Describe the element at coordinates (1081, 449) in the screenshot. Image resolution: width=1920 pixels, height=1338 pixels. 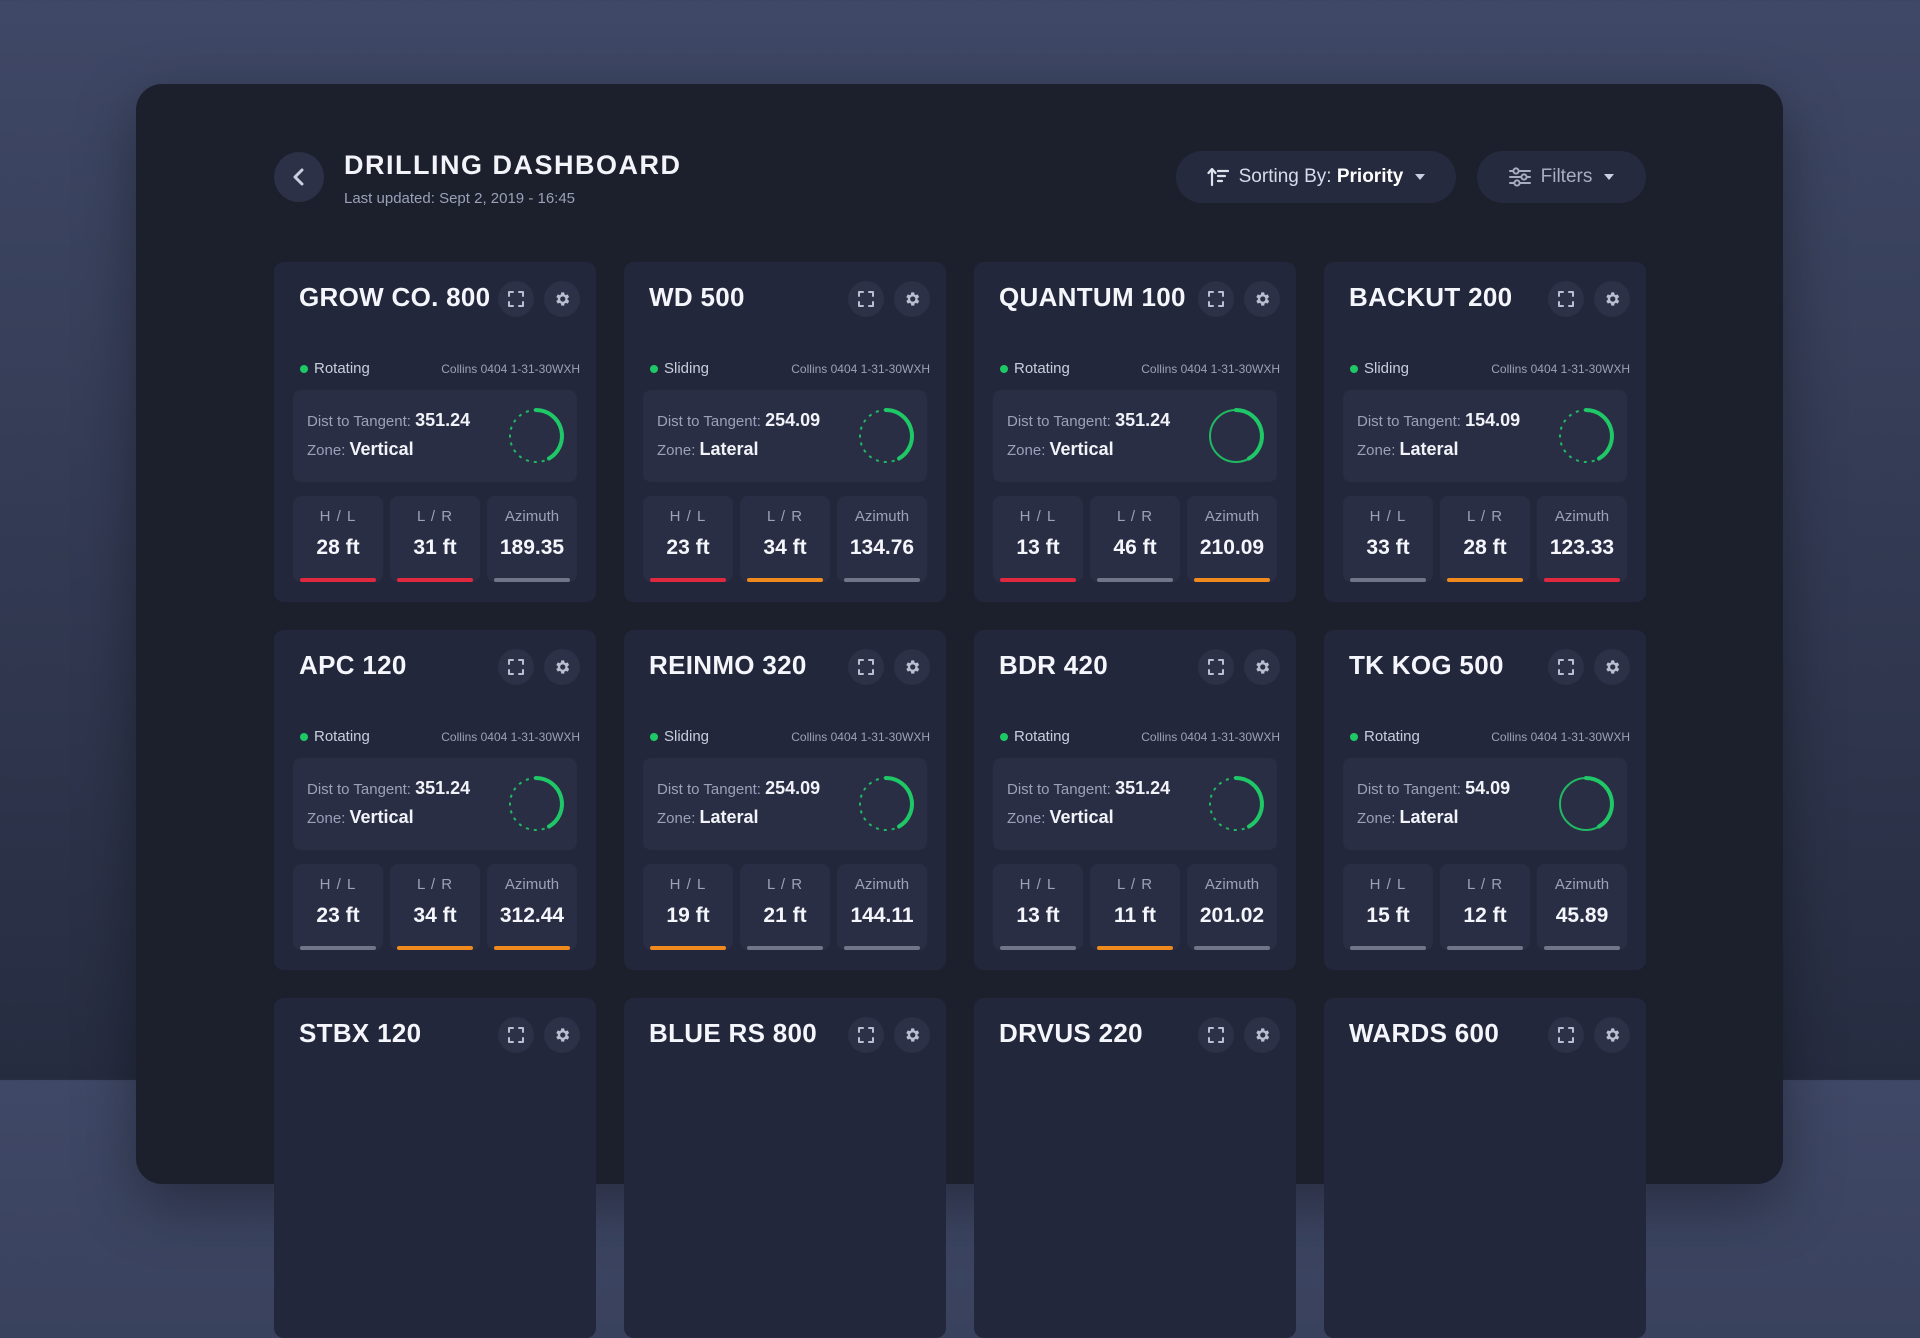
I see `zone-value: Vertical` at that location.